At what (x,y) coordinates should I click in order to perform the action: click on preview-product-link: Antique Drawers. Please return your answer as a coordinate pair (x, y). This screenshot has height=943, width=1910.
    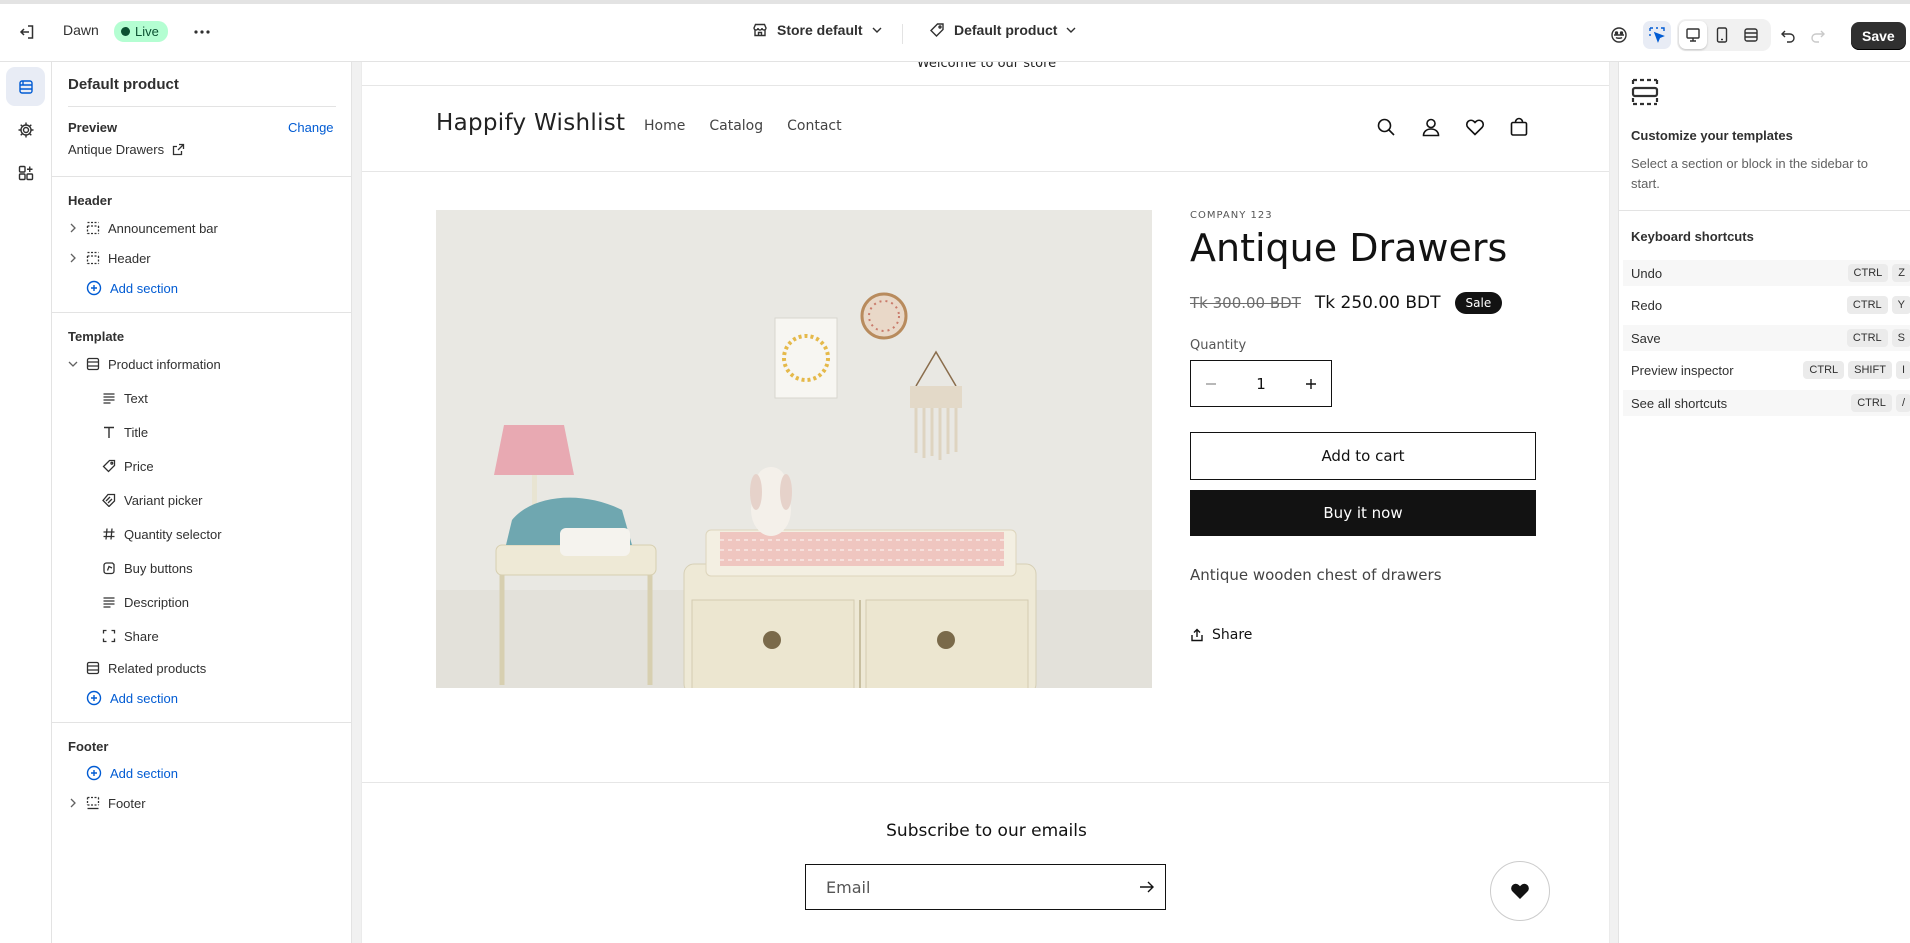
    Looking at the image, I should click on (126, 149).